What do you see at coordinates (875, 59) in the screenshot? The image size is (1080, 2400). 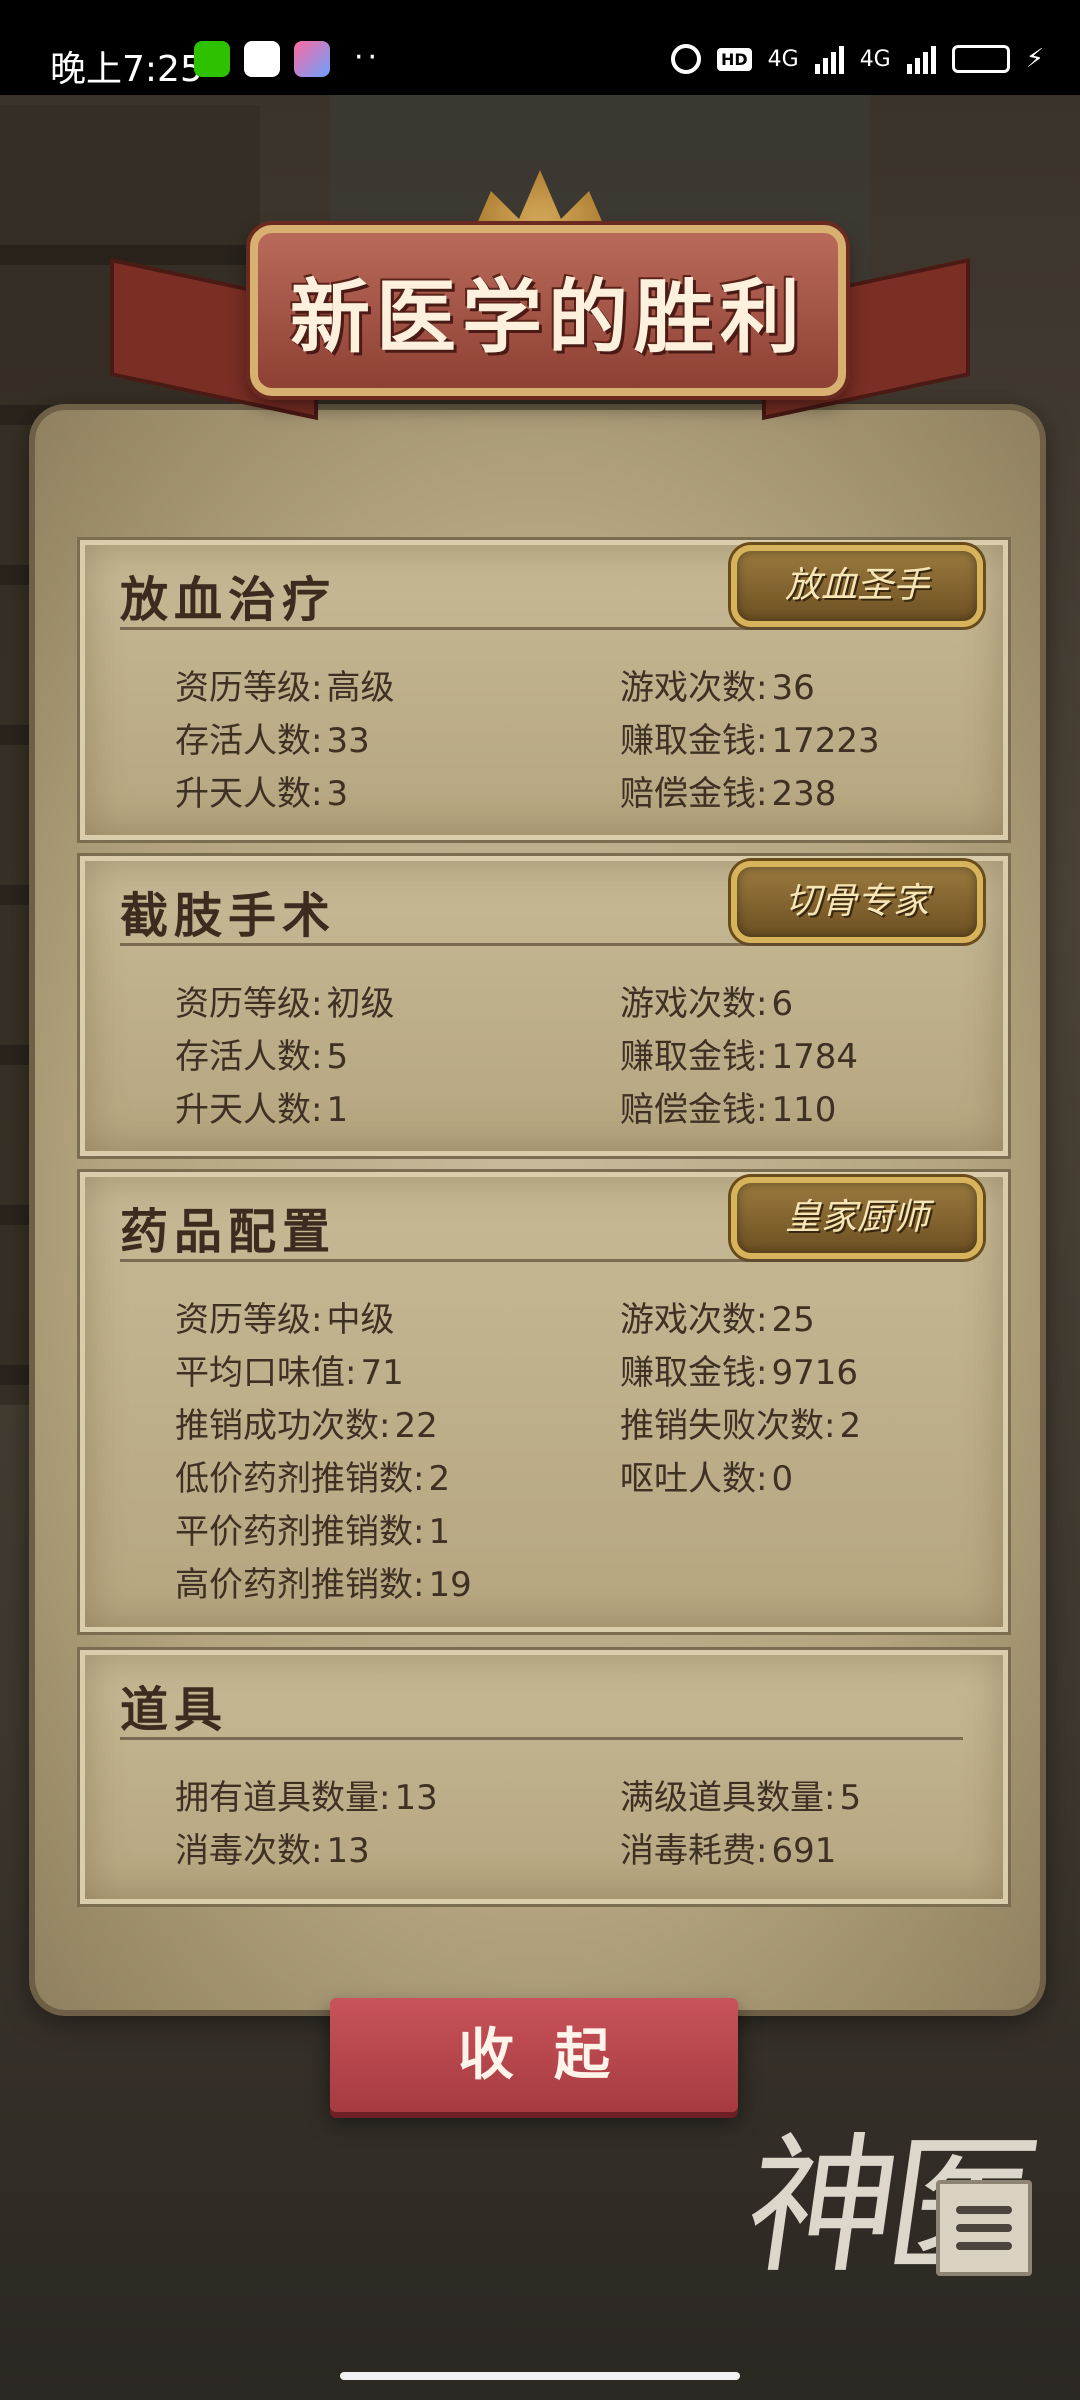 I see `network-label-2: 4G` at bounding box center [875, 59].